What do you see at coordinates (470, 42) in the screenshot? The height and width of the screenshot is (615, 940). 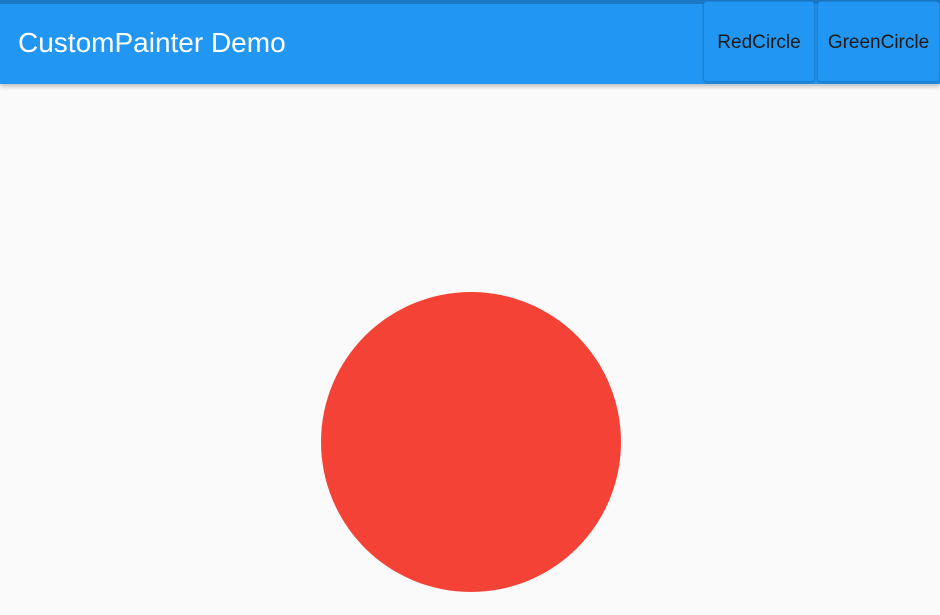 I see `app-bar: CustomPainter Demo RedCircle GreenCircle` at bounding box center [470, 42].